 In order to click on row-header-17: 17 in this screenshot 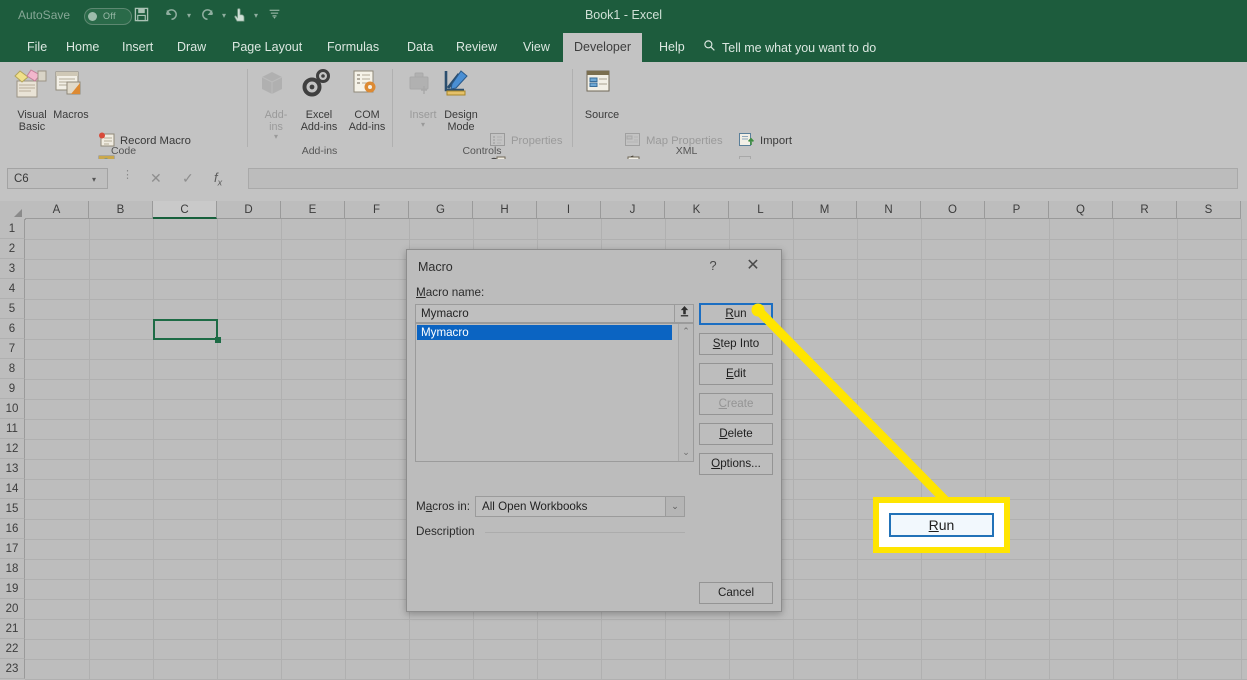, I will do `click(12, 549)`.